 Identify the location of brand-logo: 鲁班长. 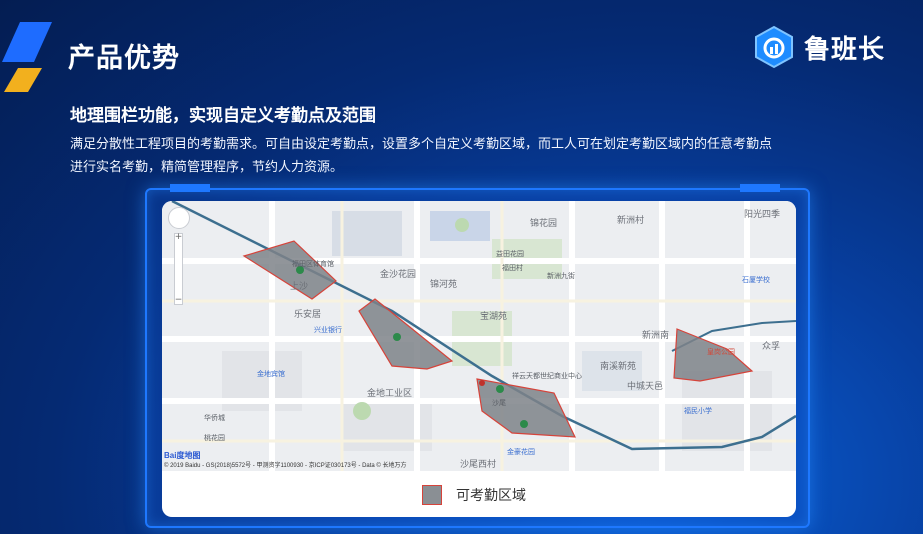
(818, 47).